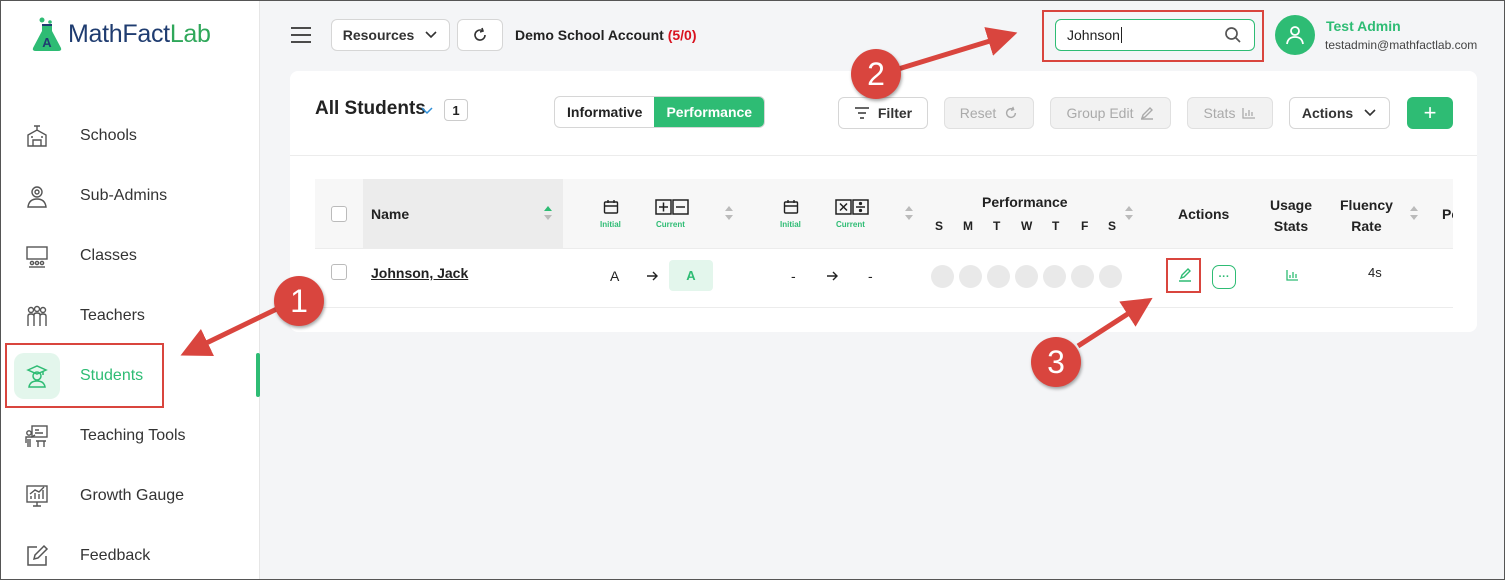  What do you see at coordinates (604, 112) in the screenshot?
I see `toggle-informative: Informative` at bounding box center [604, 112].